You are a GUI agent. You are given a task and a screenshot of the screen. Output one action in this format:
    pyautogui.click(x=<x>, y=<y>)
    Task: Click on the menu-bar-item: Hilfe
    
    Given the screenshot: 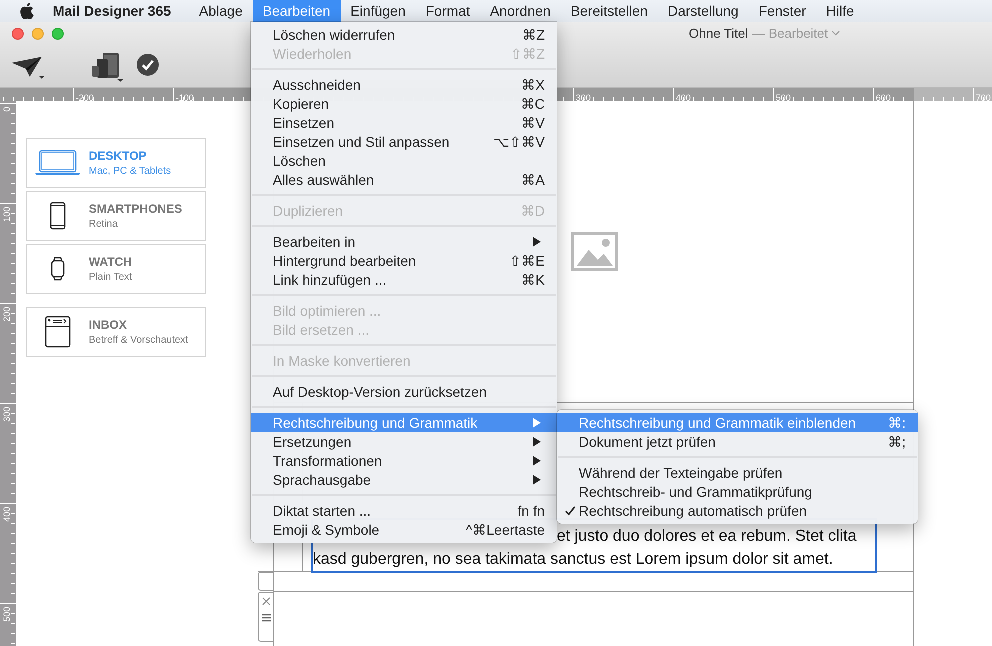 What is the action you would take?
    pyautogui.click(x=840, y=11)
    